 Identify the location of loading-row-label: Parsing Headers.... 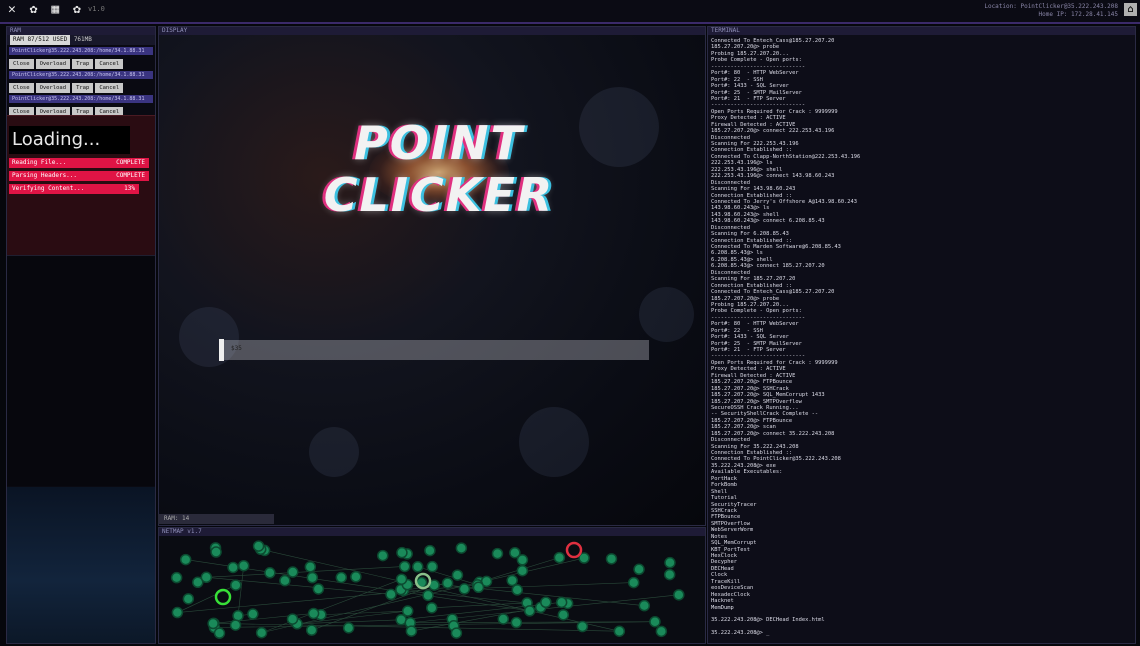
(45, 175).